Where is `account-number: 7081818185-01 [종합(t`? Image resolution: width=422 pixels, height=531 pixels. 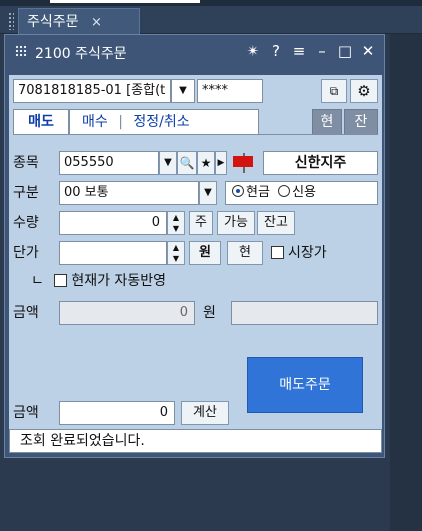 account-number: 7081818185-01 [종합(t is located at coordinates (92, 90).